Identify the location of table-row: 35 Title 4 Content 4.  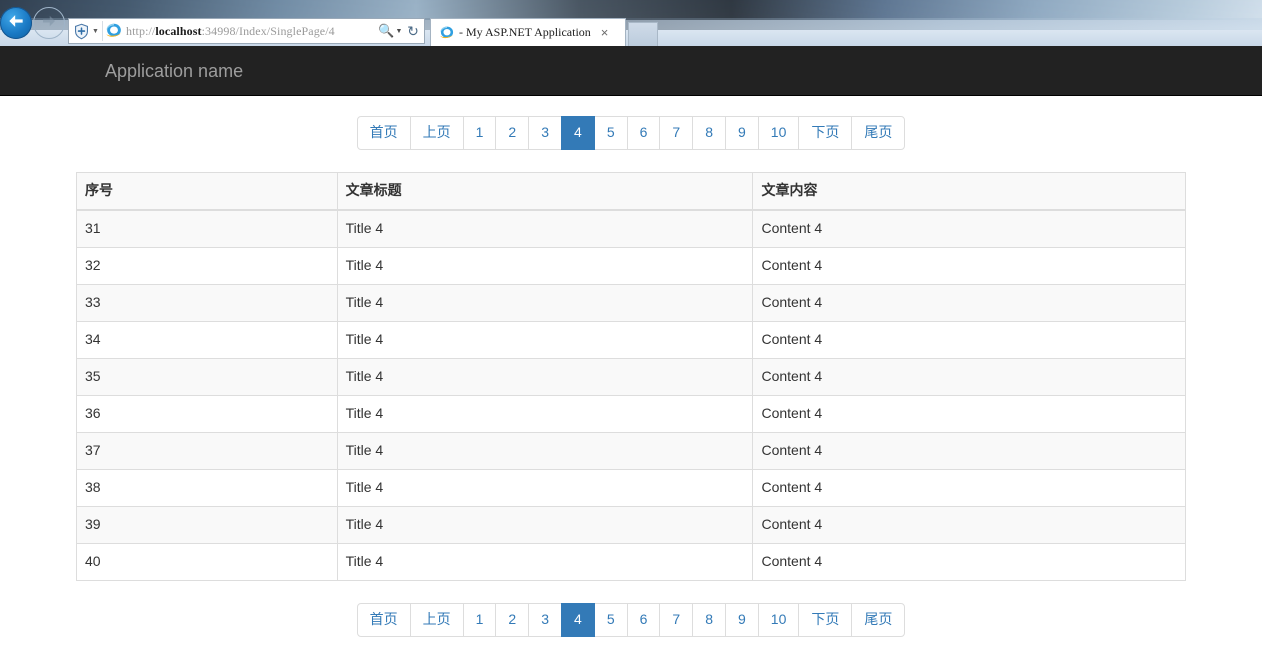
(631, 376).